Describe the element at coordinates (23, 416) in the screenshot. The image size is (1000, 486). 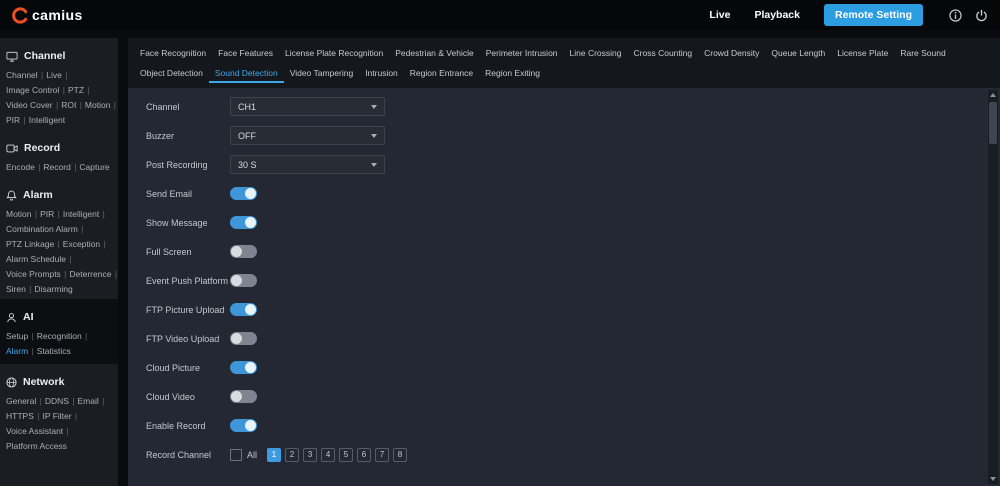
I see `sidebar-item-https: HTTPS` at that location.